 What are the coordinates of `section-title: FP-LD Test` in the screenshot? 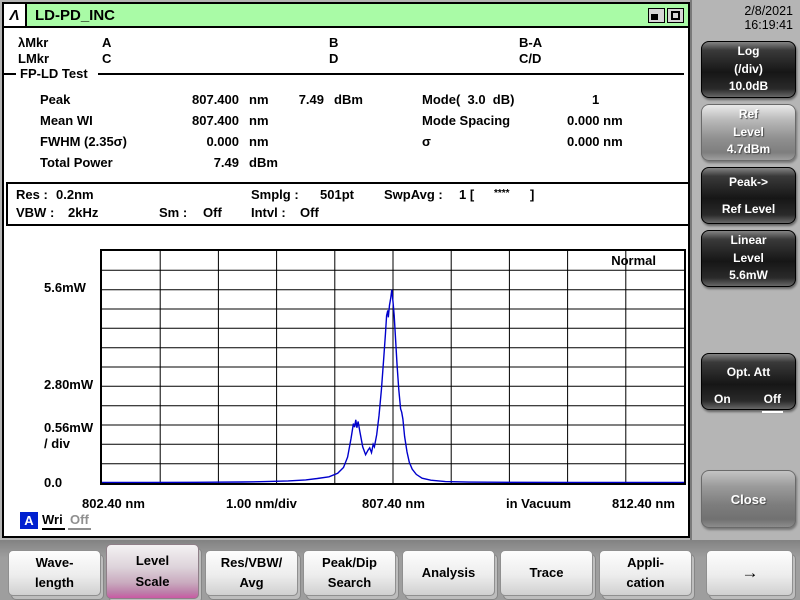 It's located at (54, 73).